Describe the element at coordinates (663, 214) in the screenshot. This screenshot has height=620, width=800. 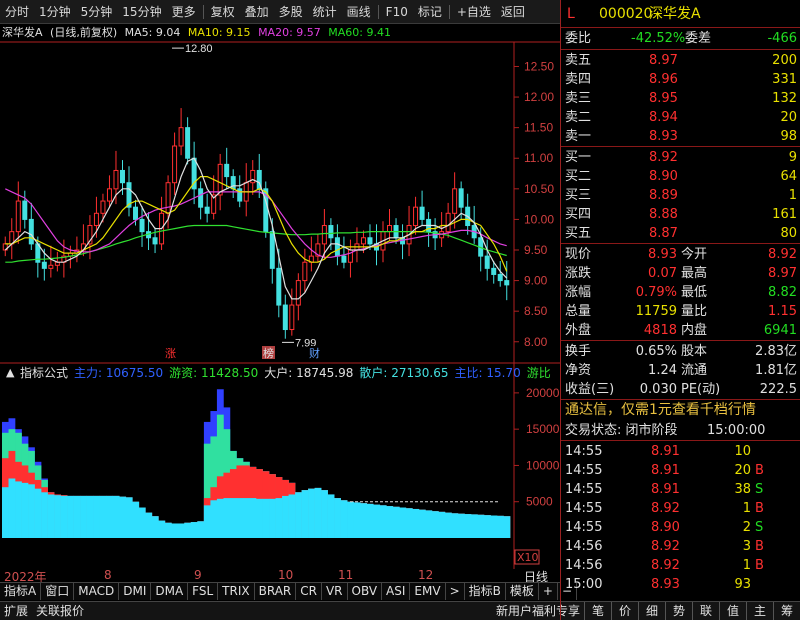
I see `bid-price: 8.88` at that location.